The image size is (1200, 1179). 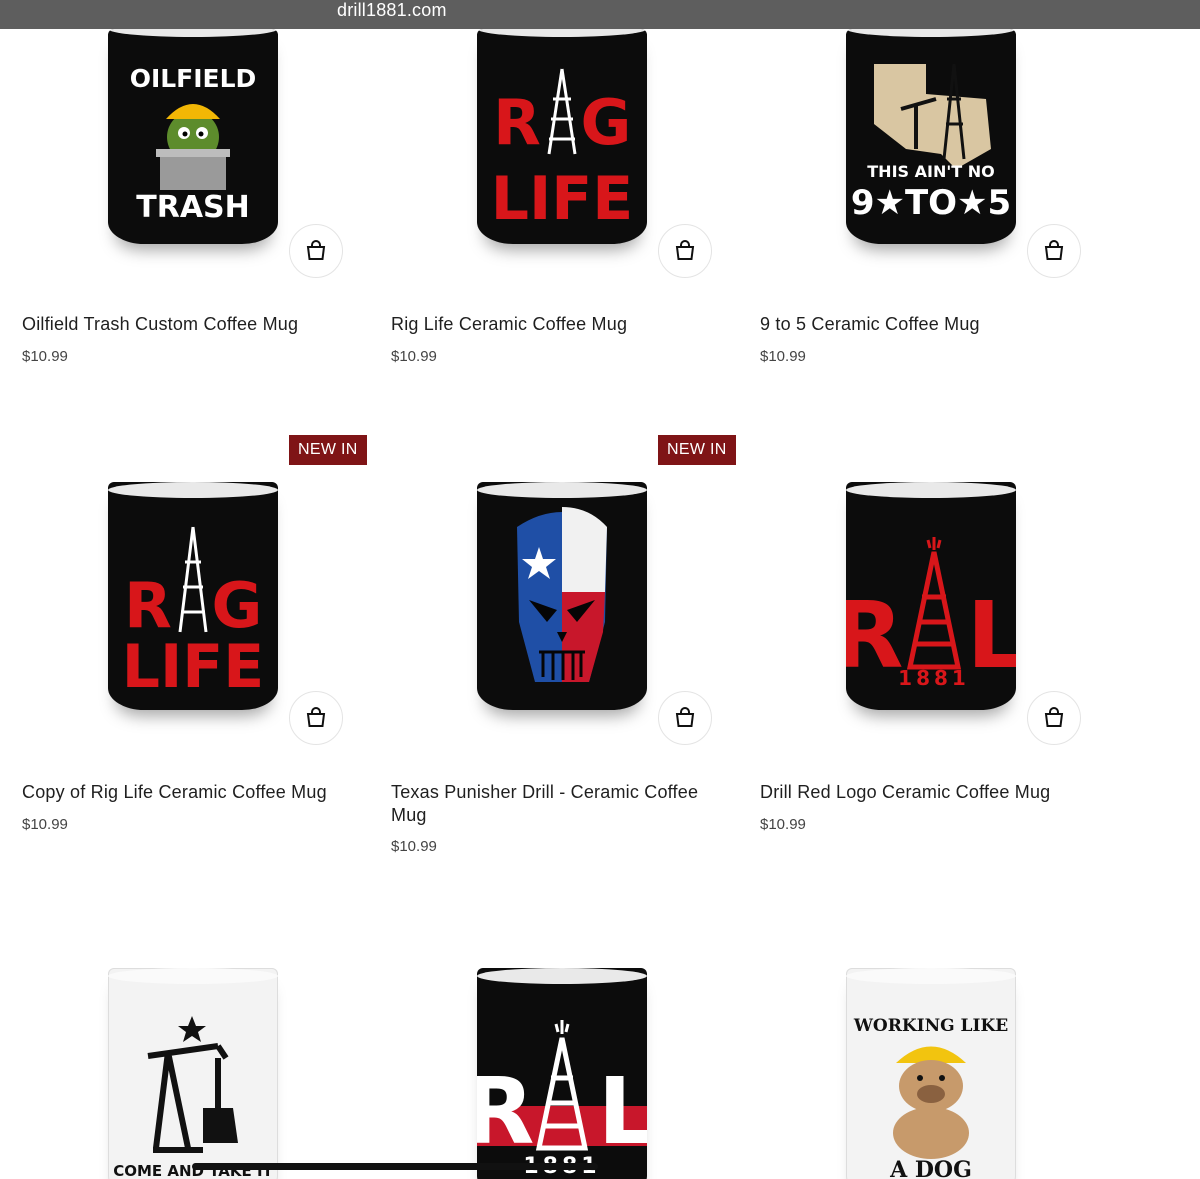 I want to click on product-image: OILFIELD TRASH, so click(x=193, y=136).